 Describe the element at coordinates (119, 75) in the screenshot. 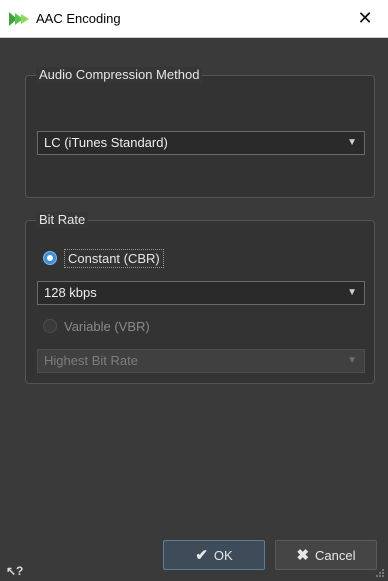

I see `compression-group-title: Audio Compression Method` at that location.